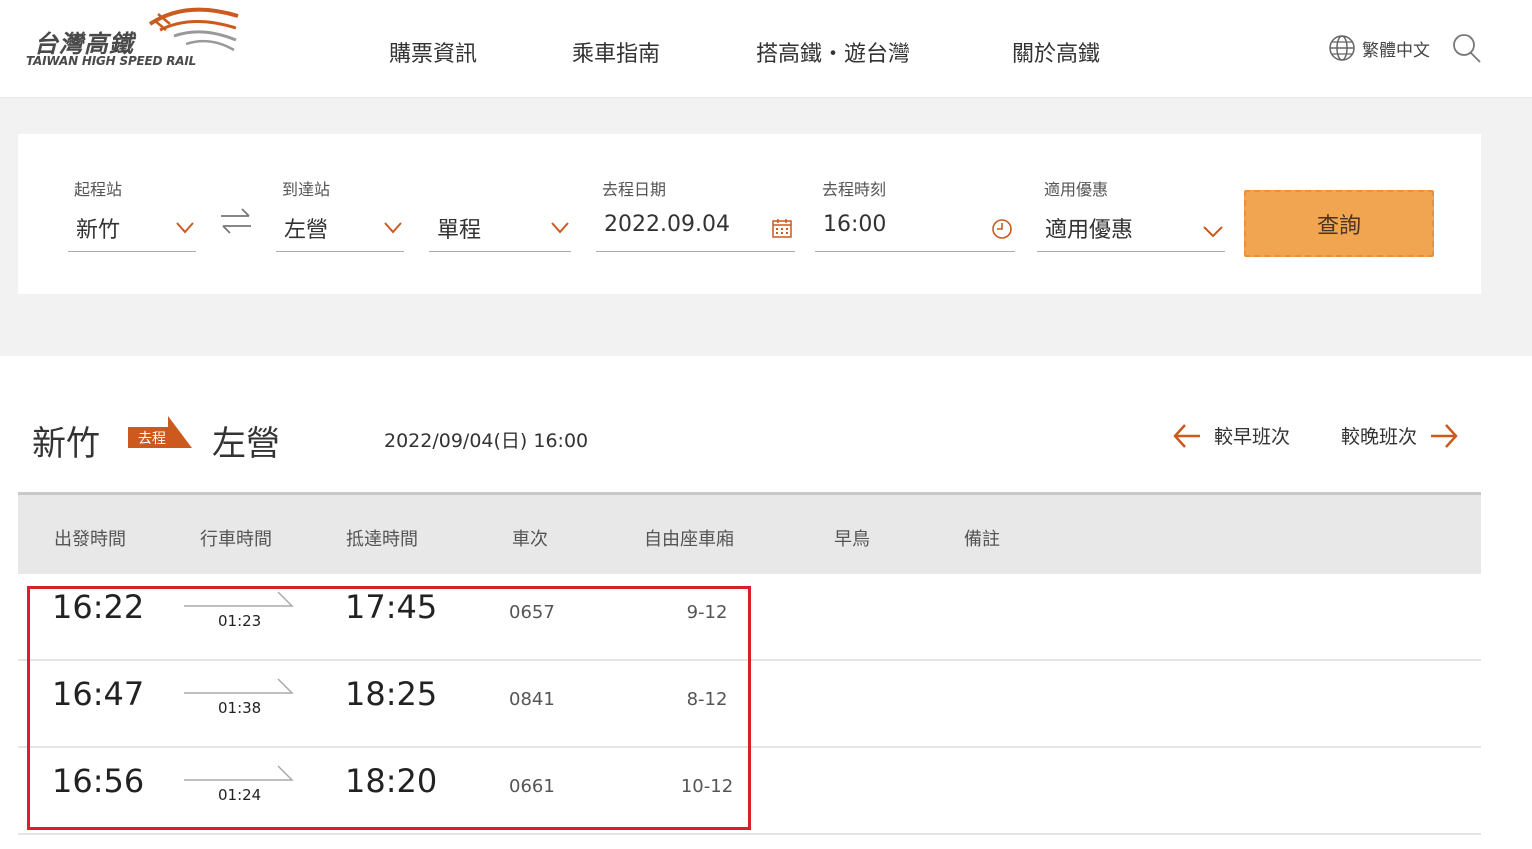 The width and height of the screenshot is (1532, 849). I want to click on destination-value: 左營, so click(306, 230).